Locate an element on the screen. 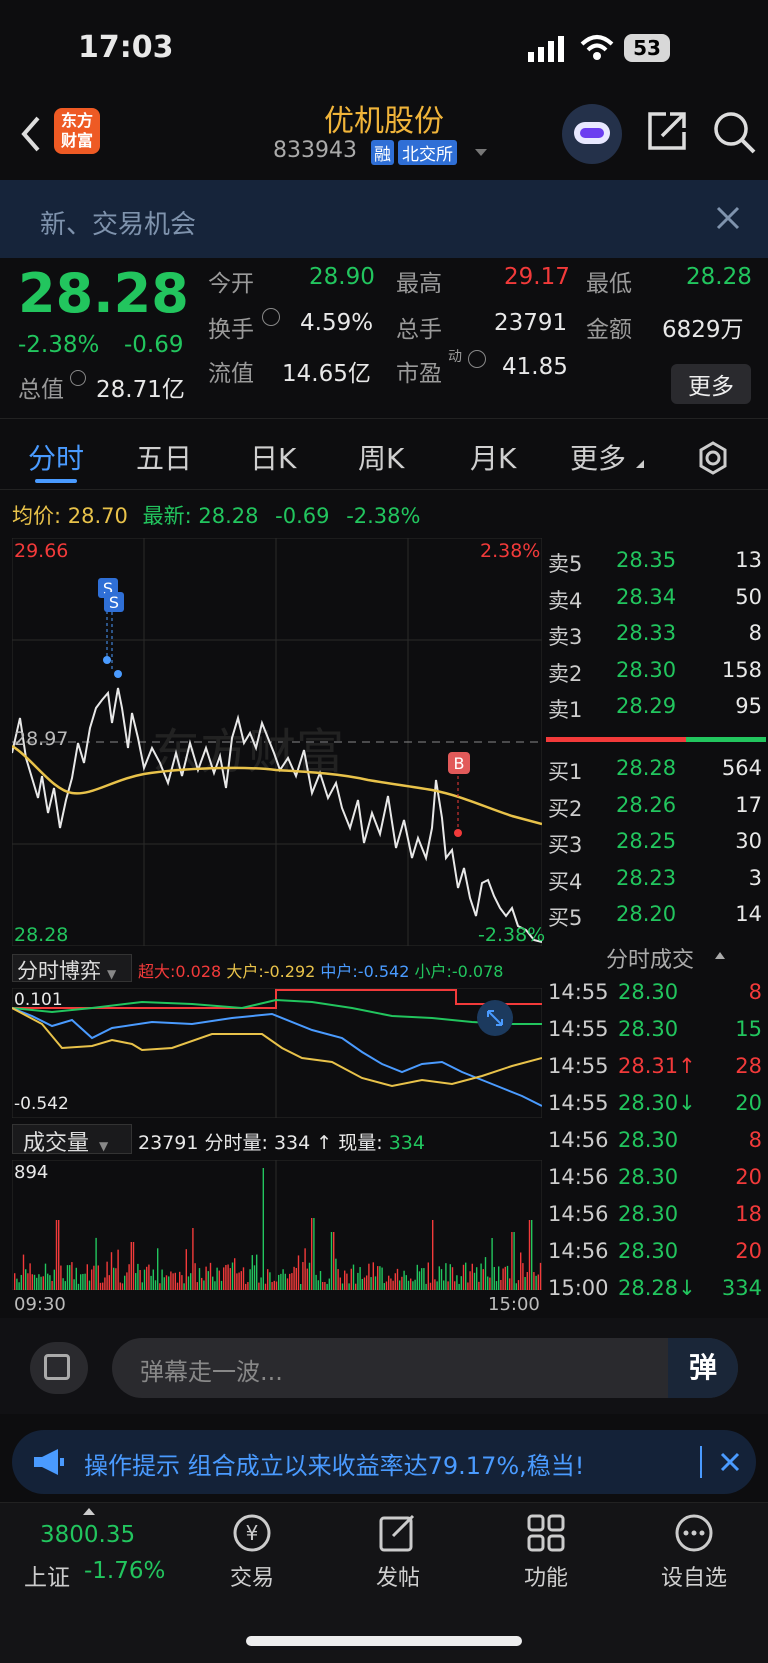 Image resolution: width=768 pixels, height=1663 pixels. ask-row-label: 卖2 is located at coordinates (565, 673).